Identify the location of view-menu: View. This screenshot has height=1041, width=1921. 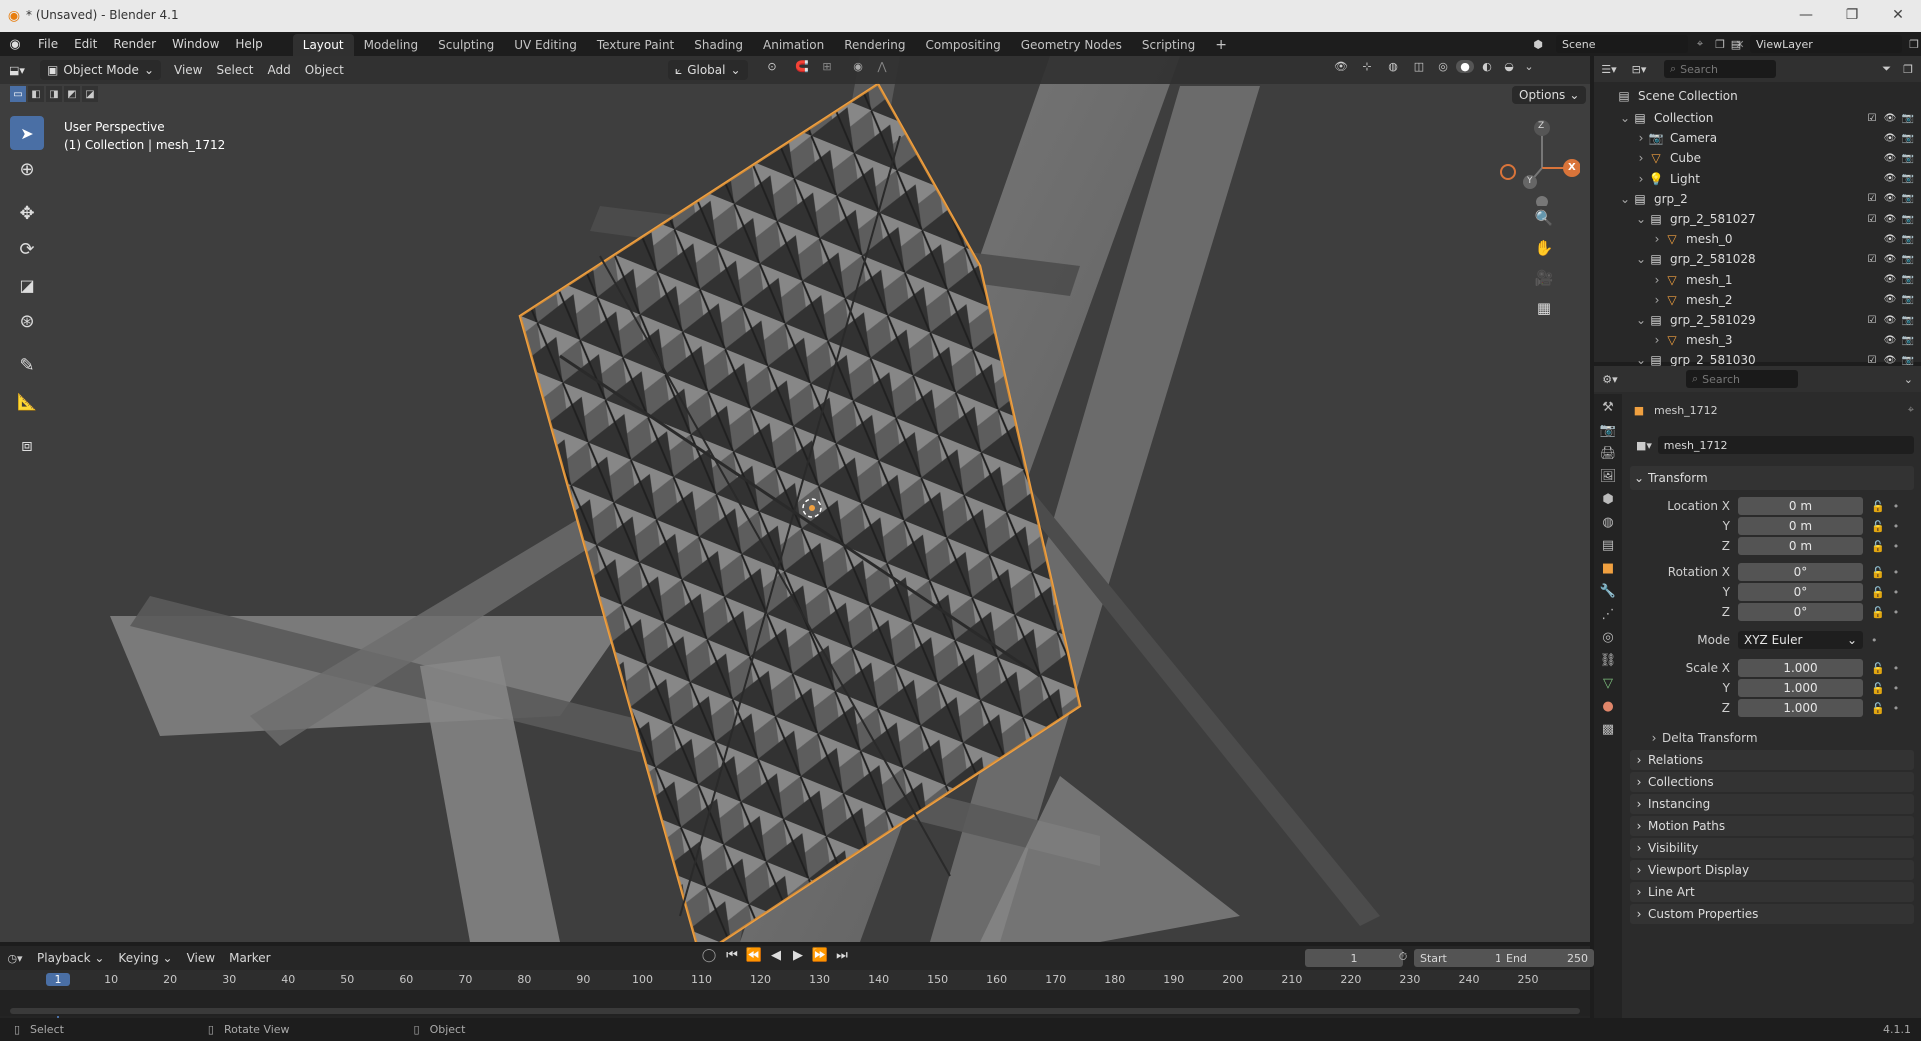
(188, 70).